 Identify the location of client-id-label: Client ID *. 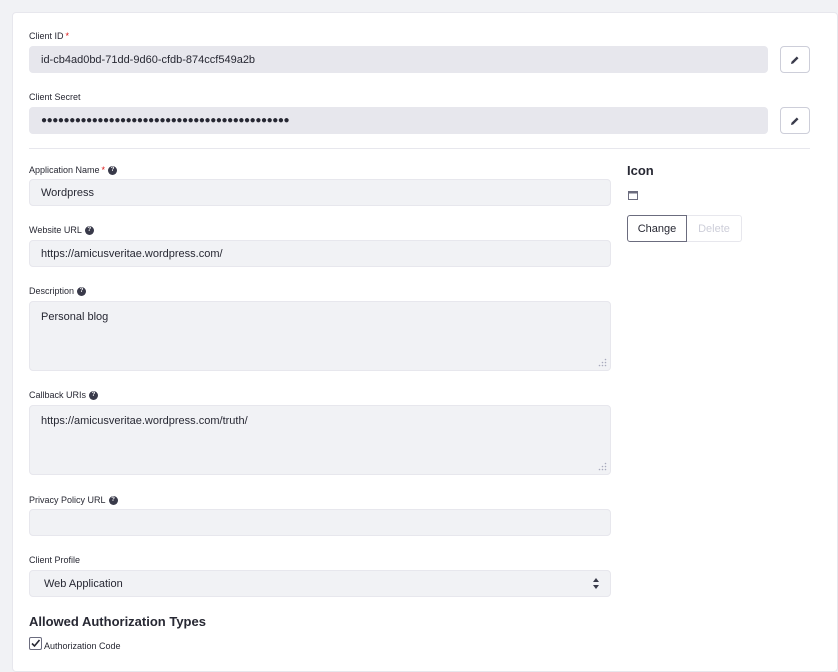
(49, 36).